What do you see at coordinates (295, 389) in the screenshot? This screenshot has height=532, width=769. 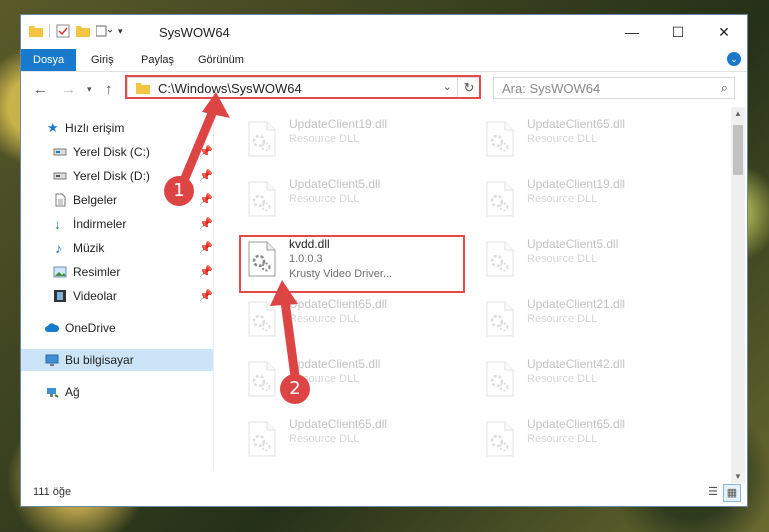 I see `annotation-badge-2: 2` at bounding box center [295, 389].